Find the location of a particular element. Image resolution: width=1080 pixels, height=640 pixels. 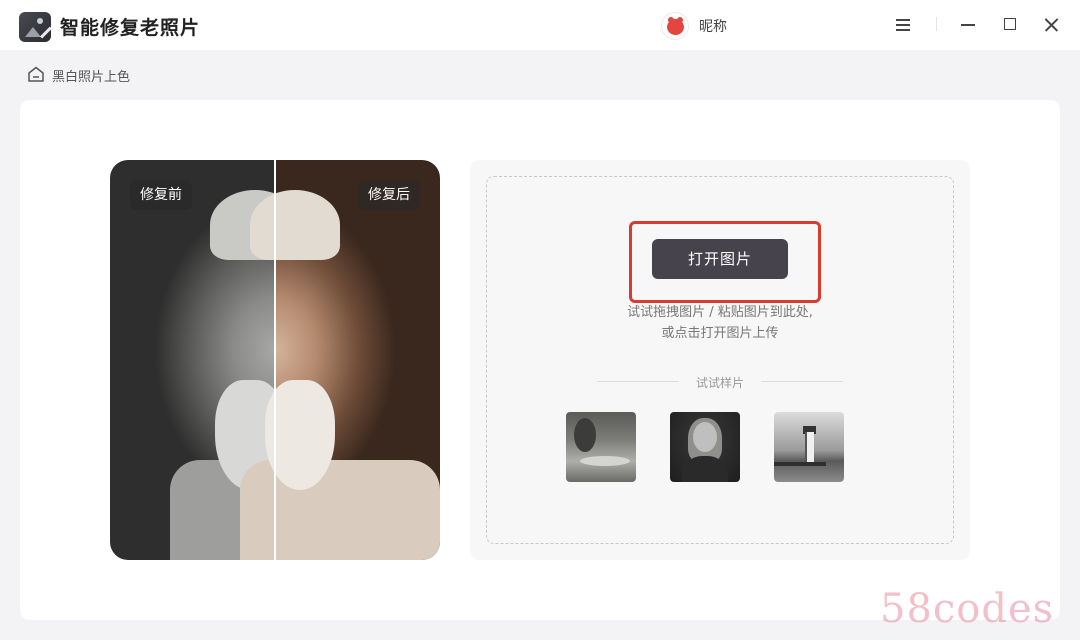

upload-hint-line1: 试试拖拽图片 / 粘贴图片到此处, is located at coordinates (720, 312).